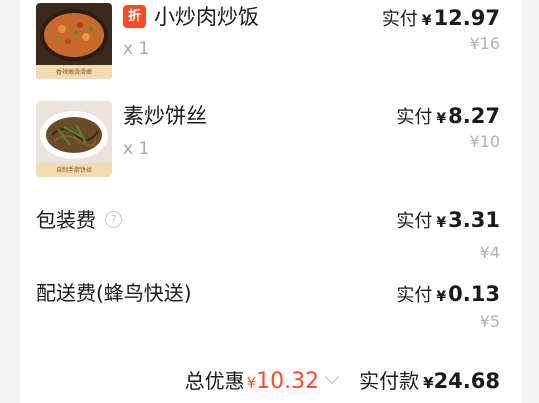 This screenshot has height=403, width=539. Describe the element at coordinates (389, 381) in the screenshot. I see `total-paid-label: 实付款` at that location.